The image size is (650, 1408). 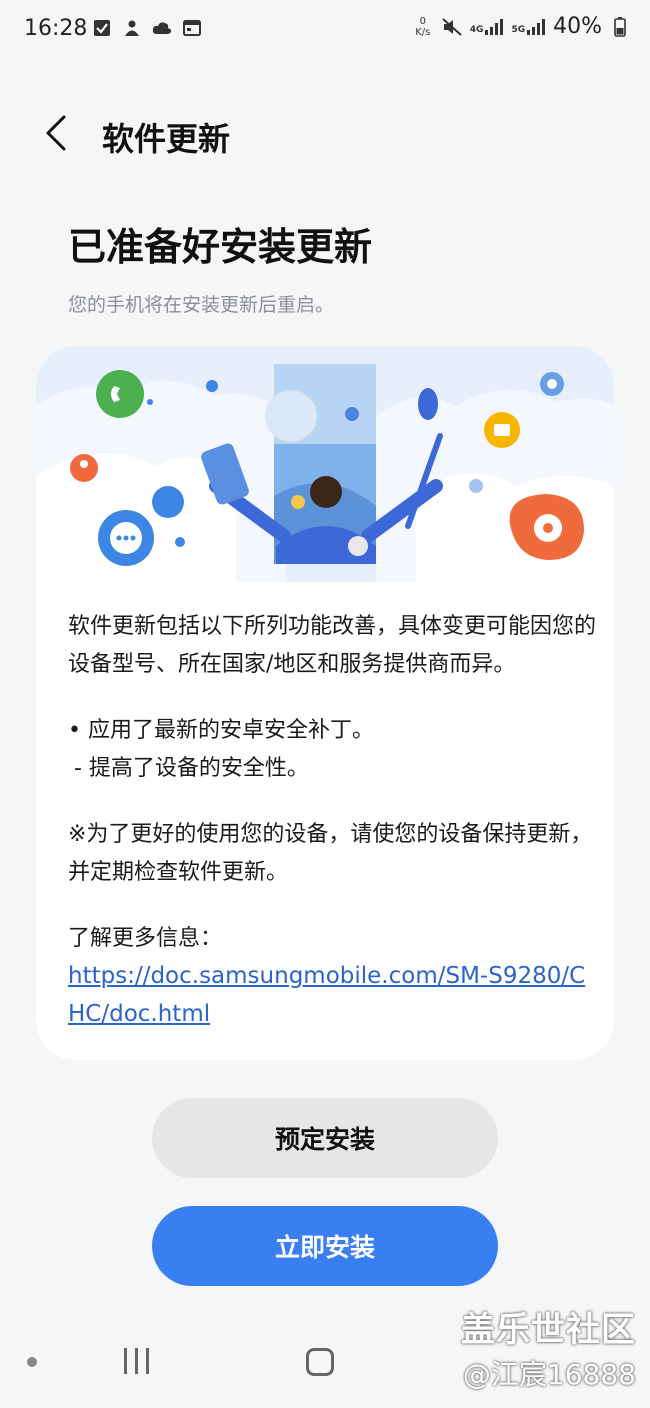 I want to click on update-recommendation-note: ※为了更好的使用您的设备，请使您的设备保持更新，并定期检查软件更新。, so click(x=330, y=853).